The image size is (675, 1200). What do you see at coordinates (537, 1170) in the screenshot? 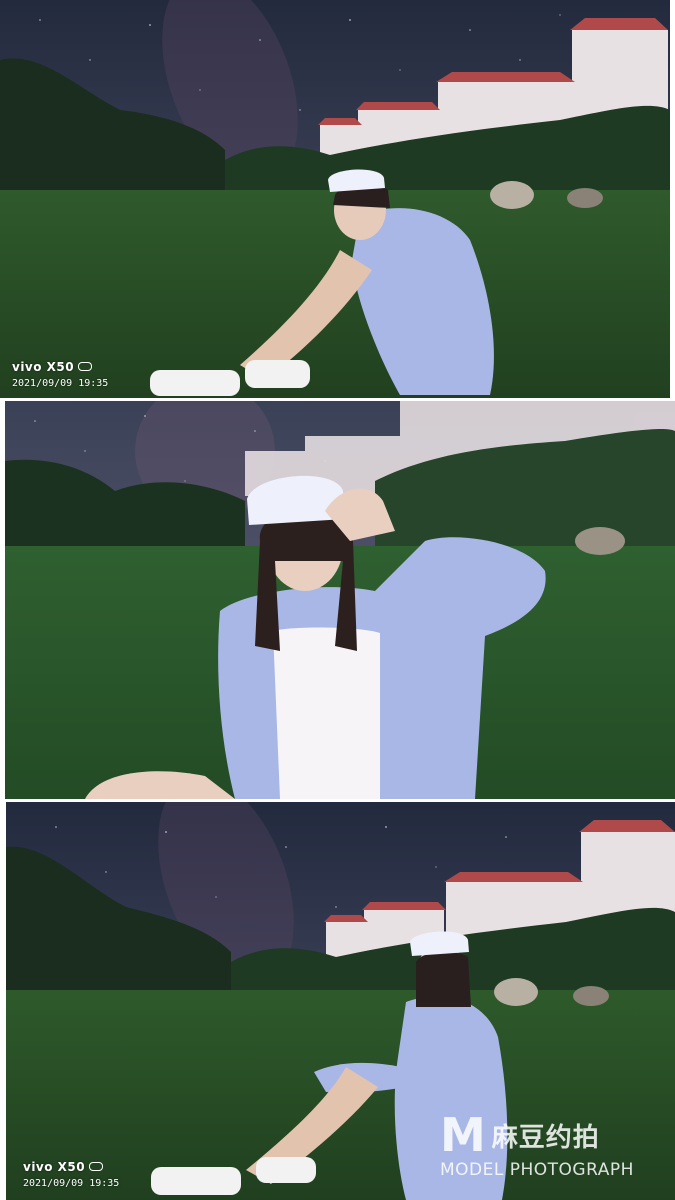
I see `studio-name-en: MODEL PHOTOGRAPH` at bounding box center [537, 1170].